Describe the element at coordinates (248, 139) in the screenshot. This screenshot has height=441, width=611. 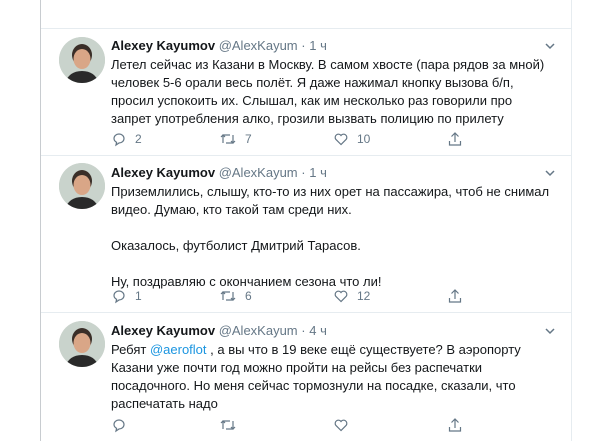
I see `retweet-count: 7` at that location.